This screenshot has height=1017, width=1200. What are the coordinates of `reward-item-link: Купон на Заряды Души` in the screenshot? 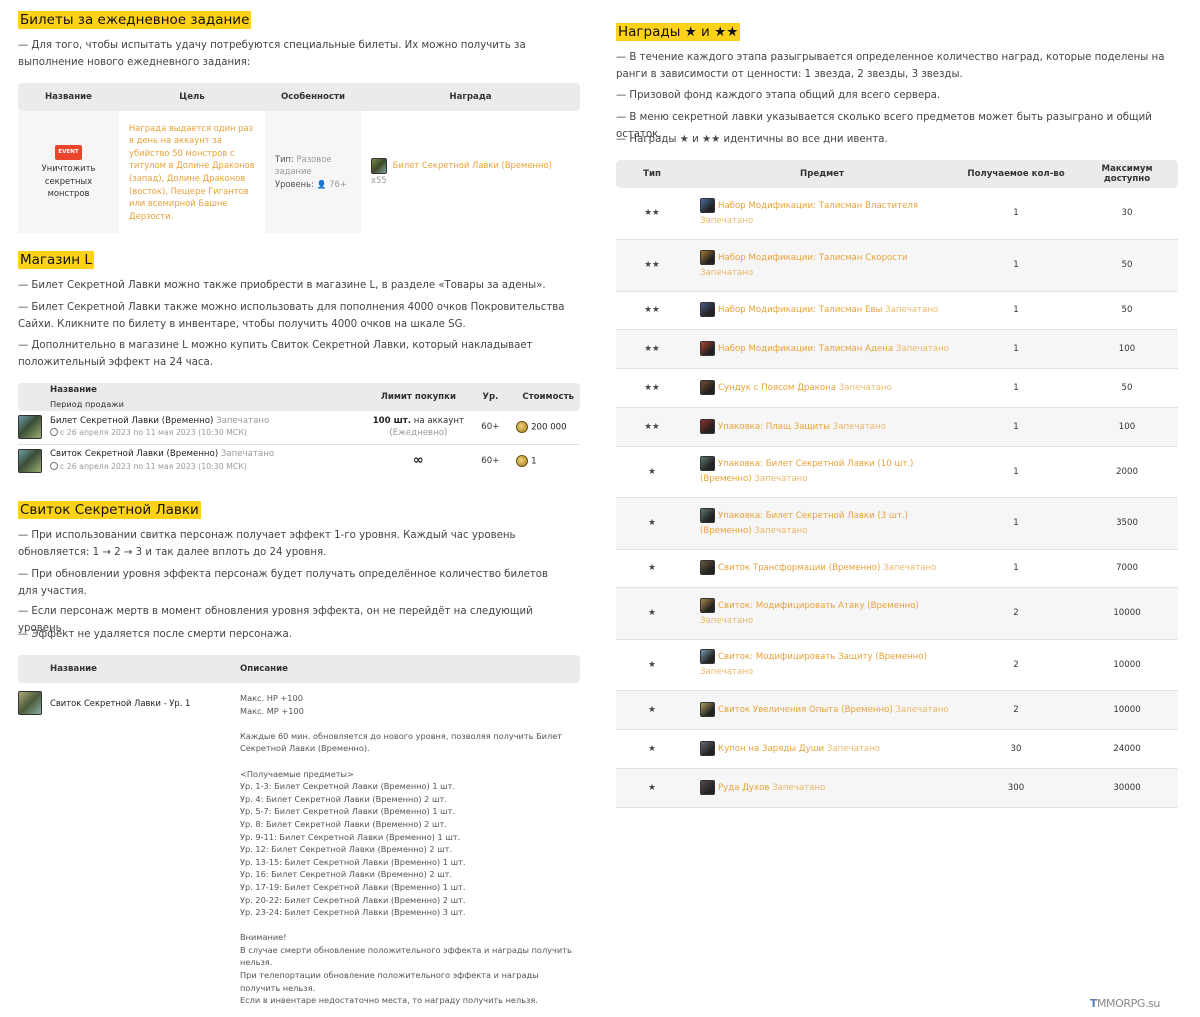 It's located at (771, 749).